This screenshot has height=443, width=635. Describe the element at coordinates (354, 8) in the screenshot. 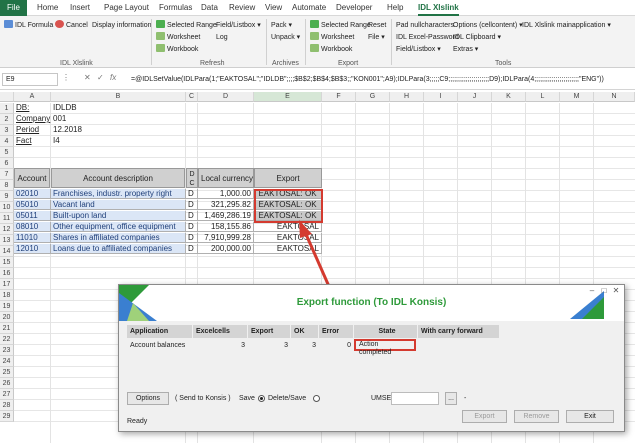

I see `tab-developer: Developer` at that location.